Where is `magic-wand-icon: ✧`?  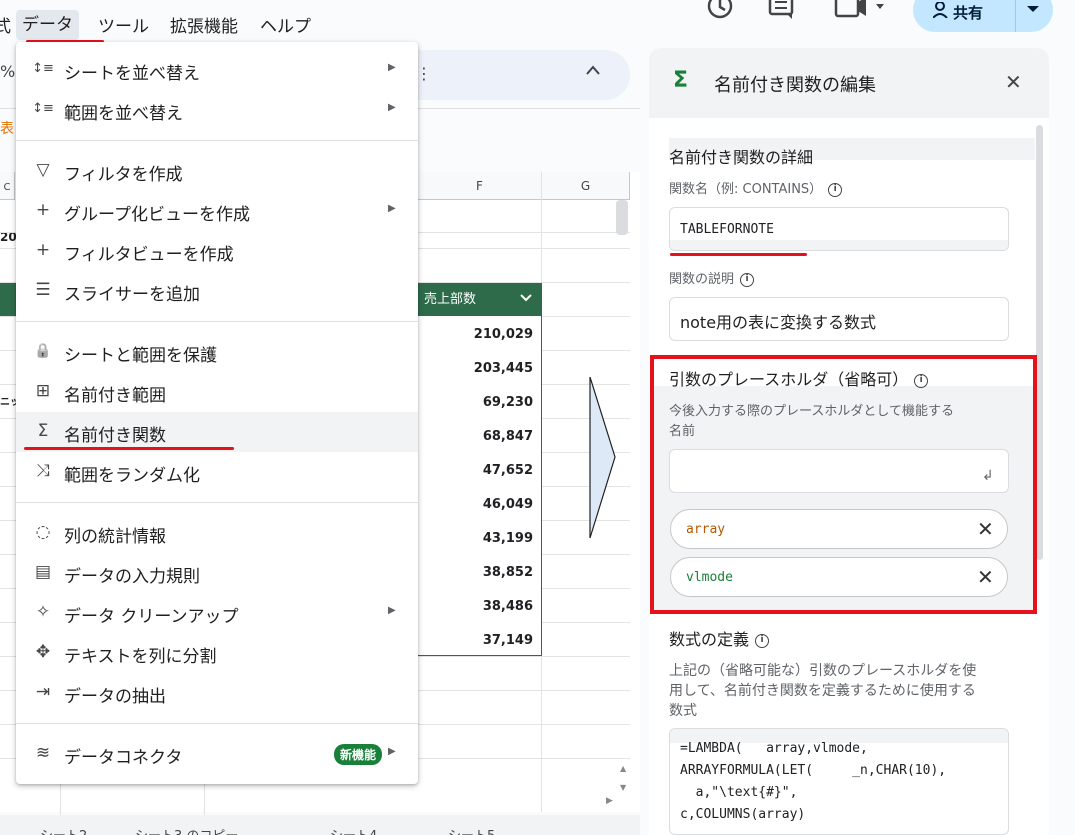
magic-wand-icon: ✧ is located at coordinates (43, 612).